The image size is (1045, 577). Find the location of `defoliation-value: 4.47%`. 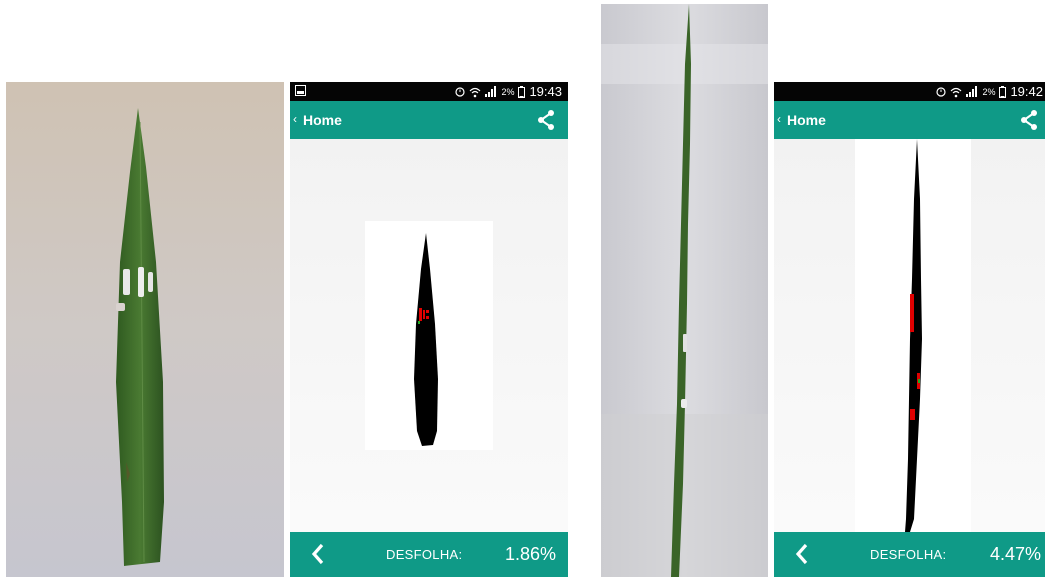

defoliation-value: 4.47% is located at coordinates (1015, 554).